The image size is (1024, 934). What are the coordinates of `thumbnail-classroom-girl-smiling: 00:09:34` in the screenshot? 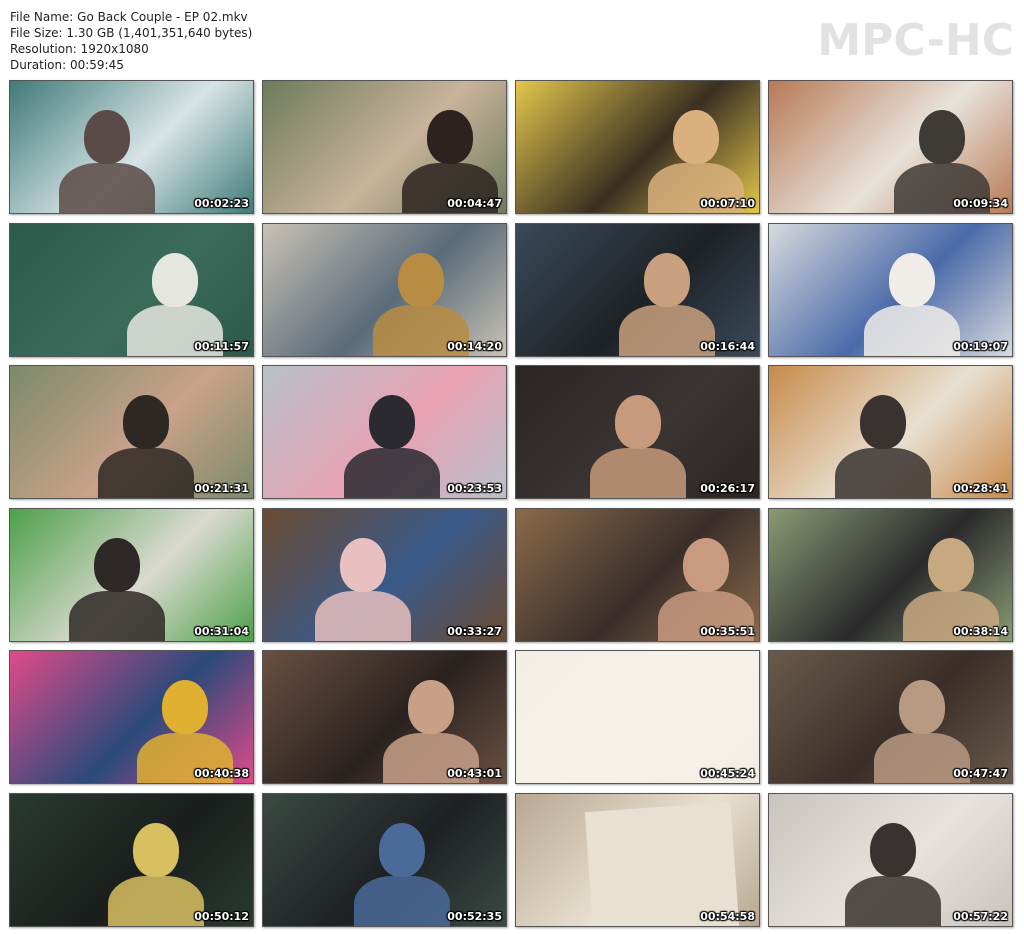 It's located at (890, 147).